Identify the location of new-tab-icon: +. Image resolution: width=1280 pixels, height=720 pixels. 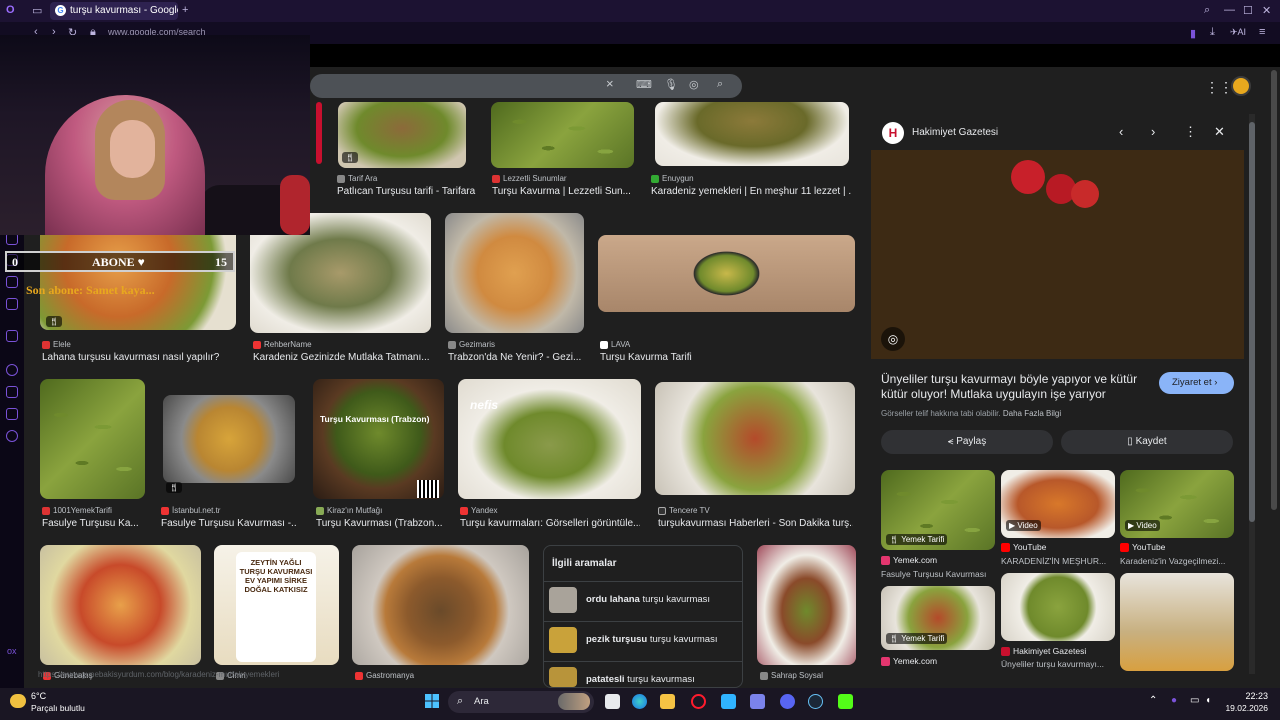
(185, 10).